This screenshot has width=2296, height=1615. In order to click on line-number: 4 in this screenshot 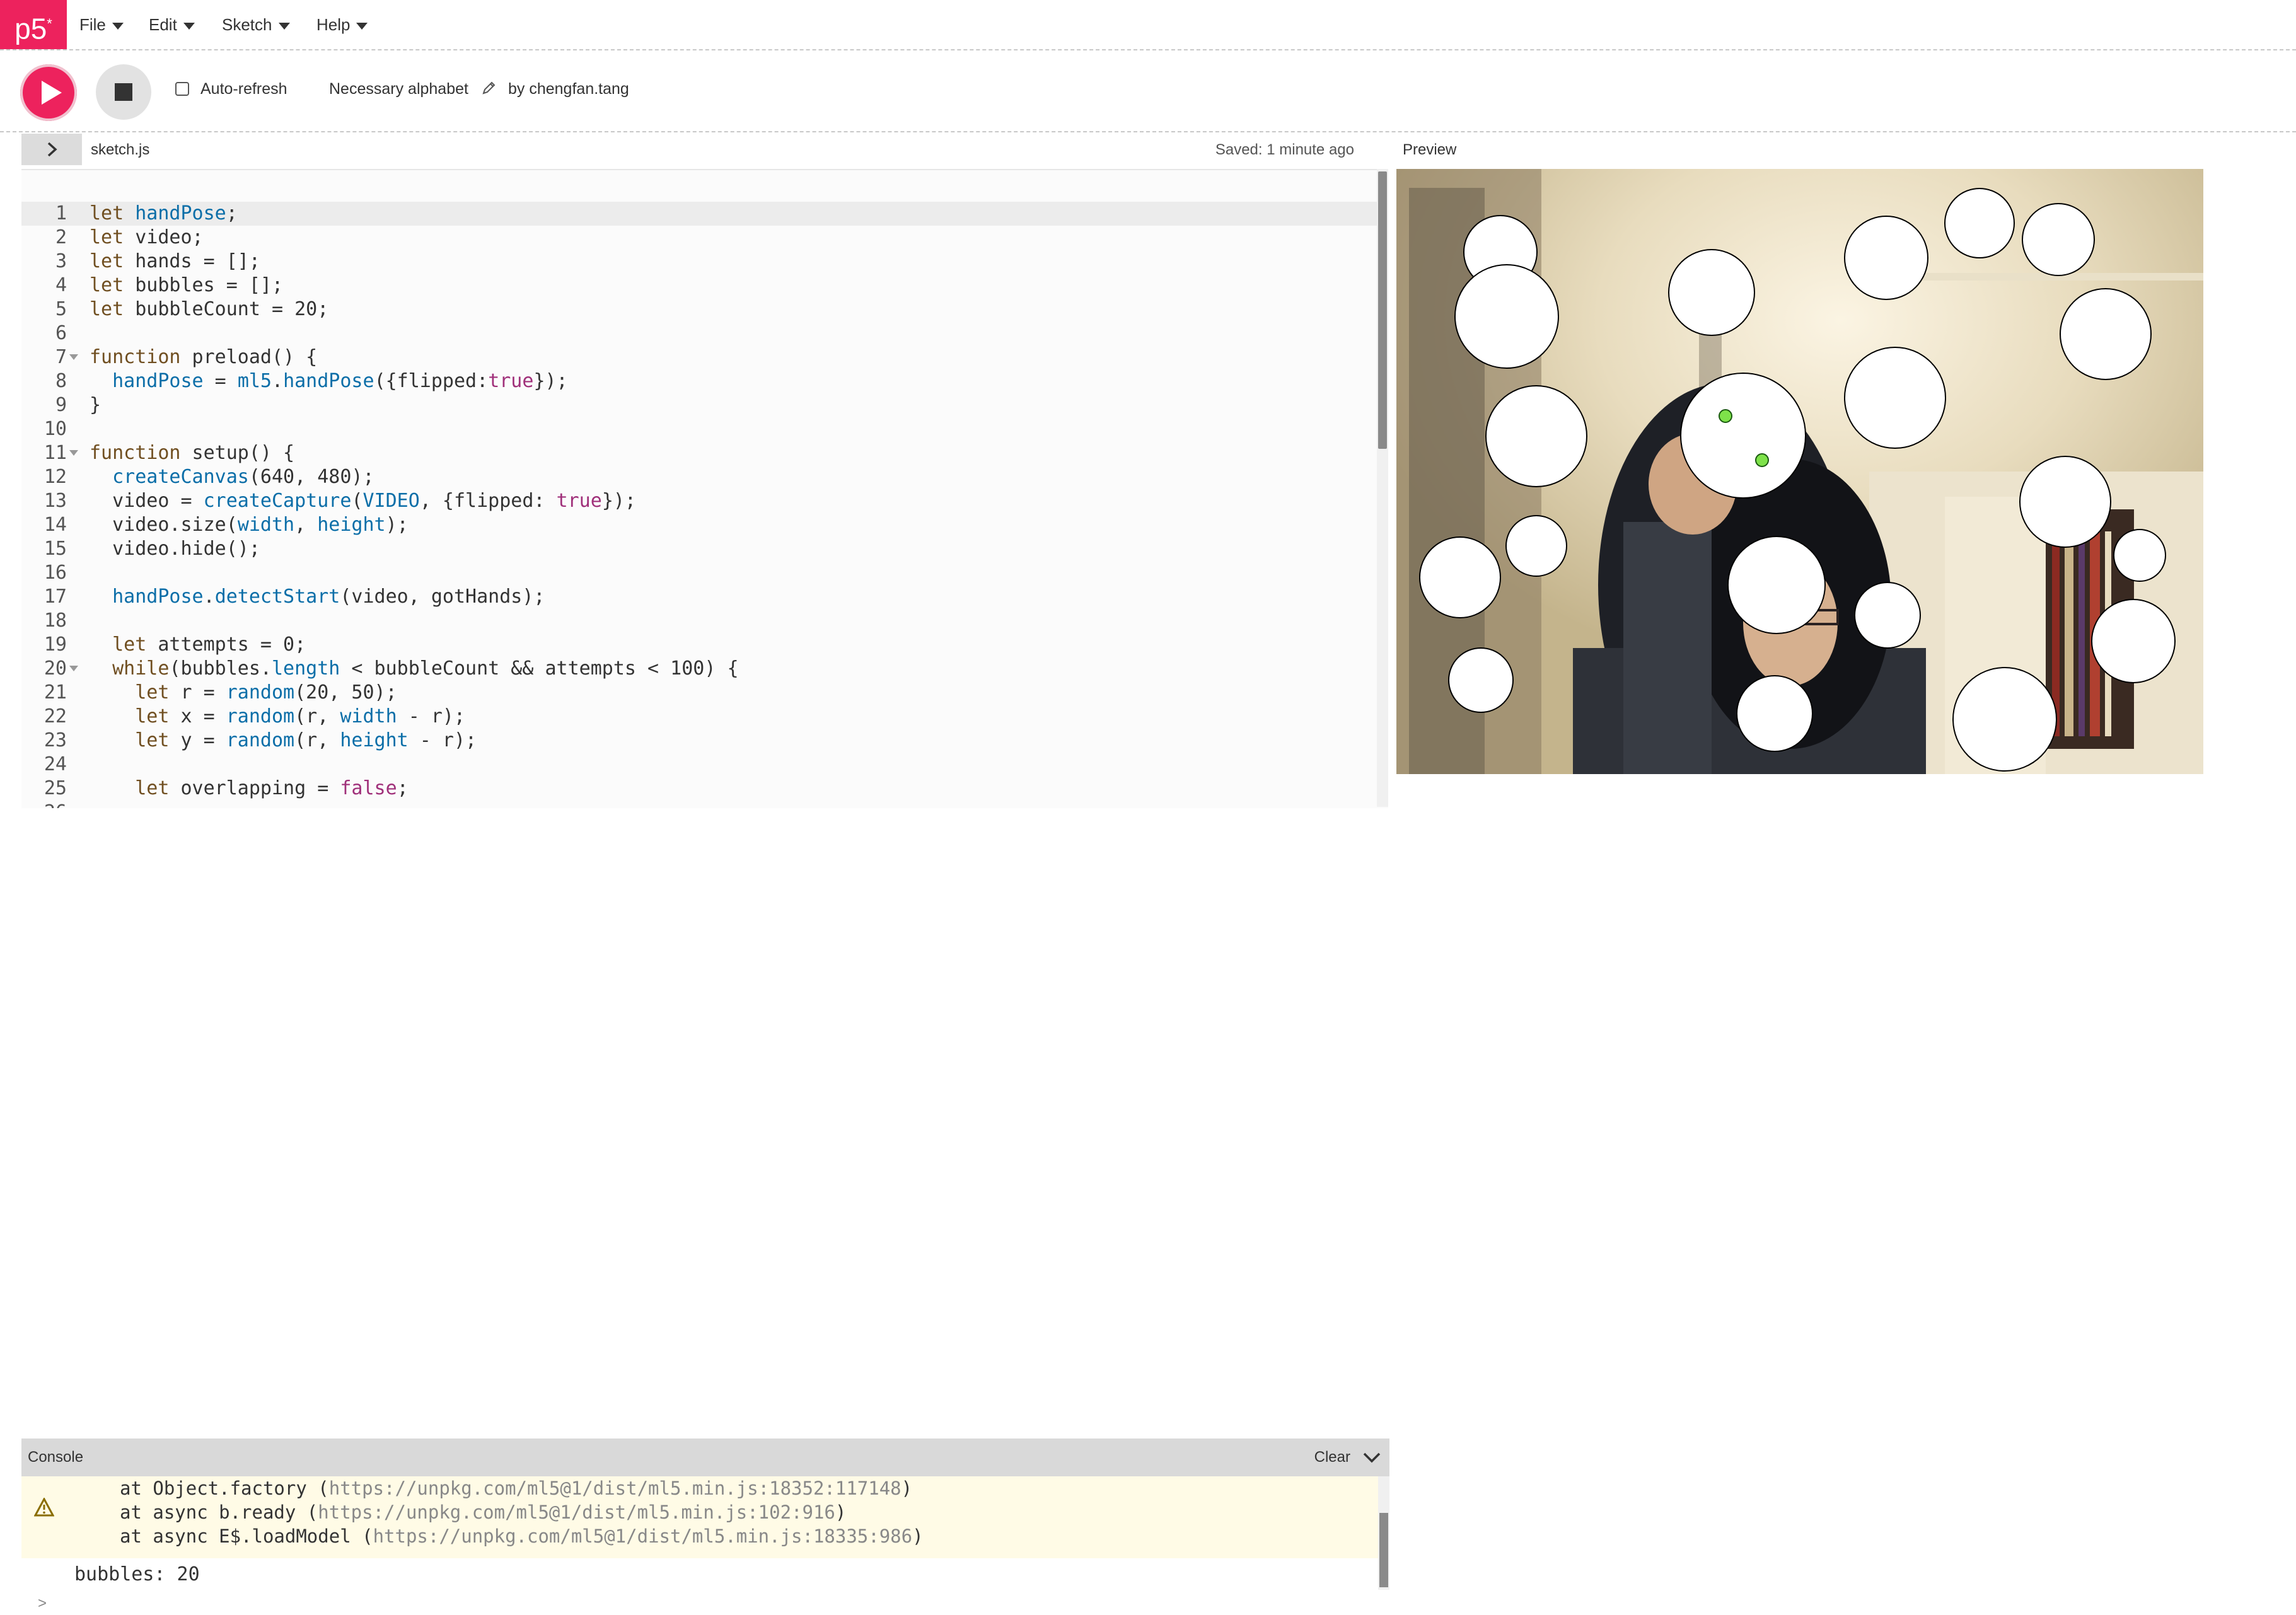, I will do `click(61, 285)`.